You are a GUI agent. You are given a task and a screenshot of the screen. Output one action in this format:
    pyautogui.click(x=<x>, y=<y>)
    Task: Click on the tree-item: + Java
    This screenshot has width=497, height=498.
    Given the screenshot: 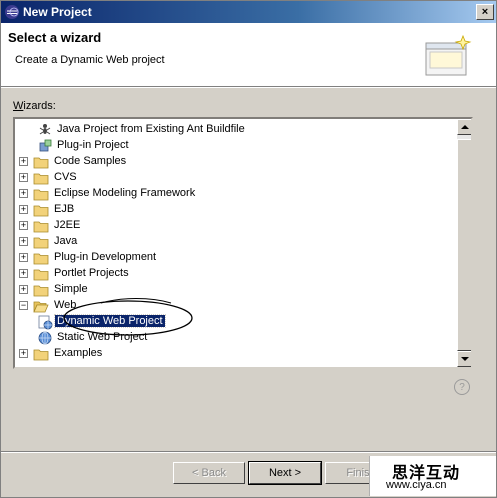 What is the action you would take?
    pyautogui.click(x=236, y=242)
    